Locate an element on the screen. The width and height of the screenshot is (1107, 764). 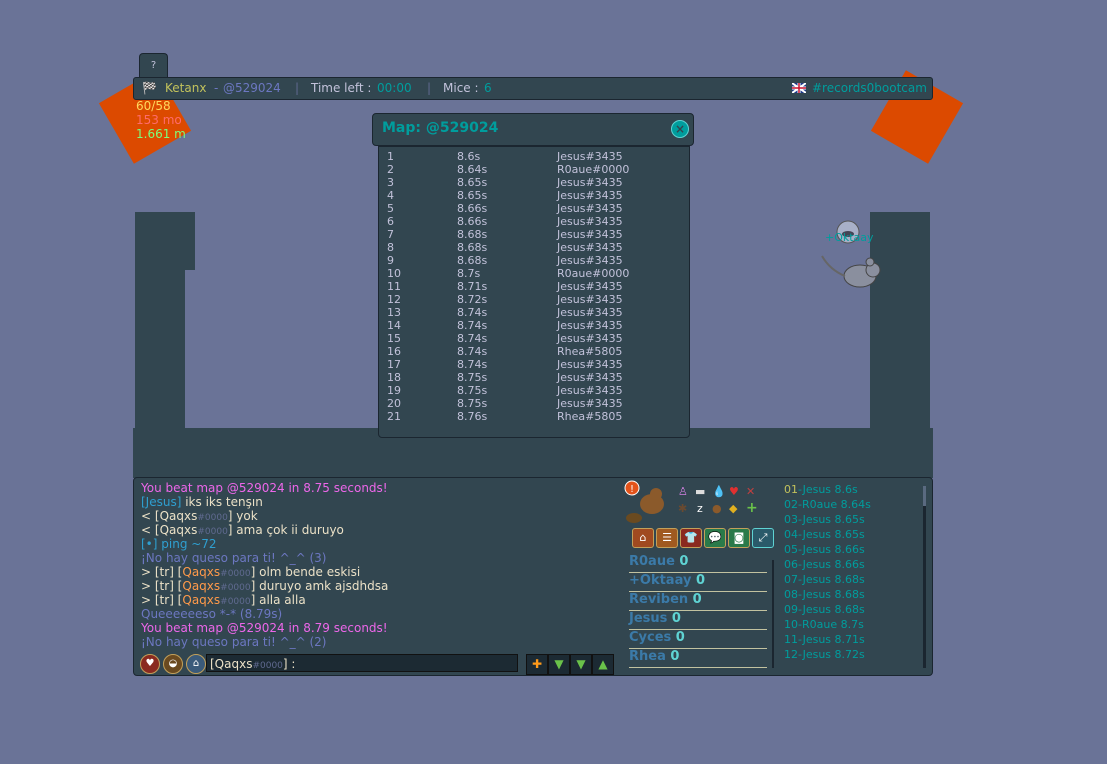
player-row: Cyces 0 is located at coordinates (698, 639).